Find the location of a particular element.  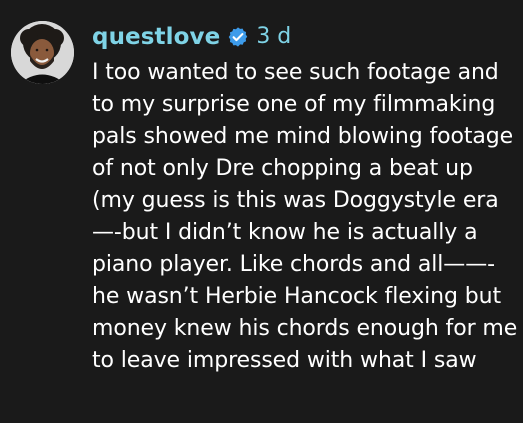

timestamp: 3 d is located at coordinates (273, 37).